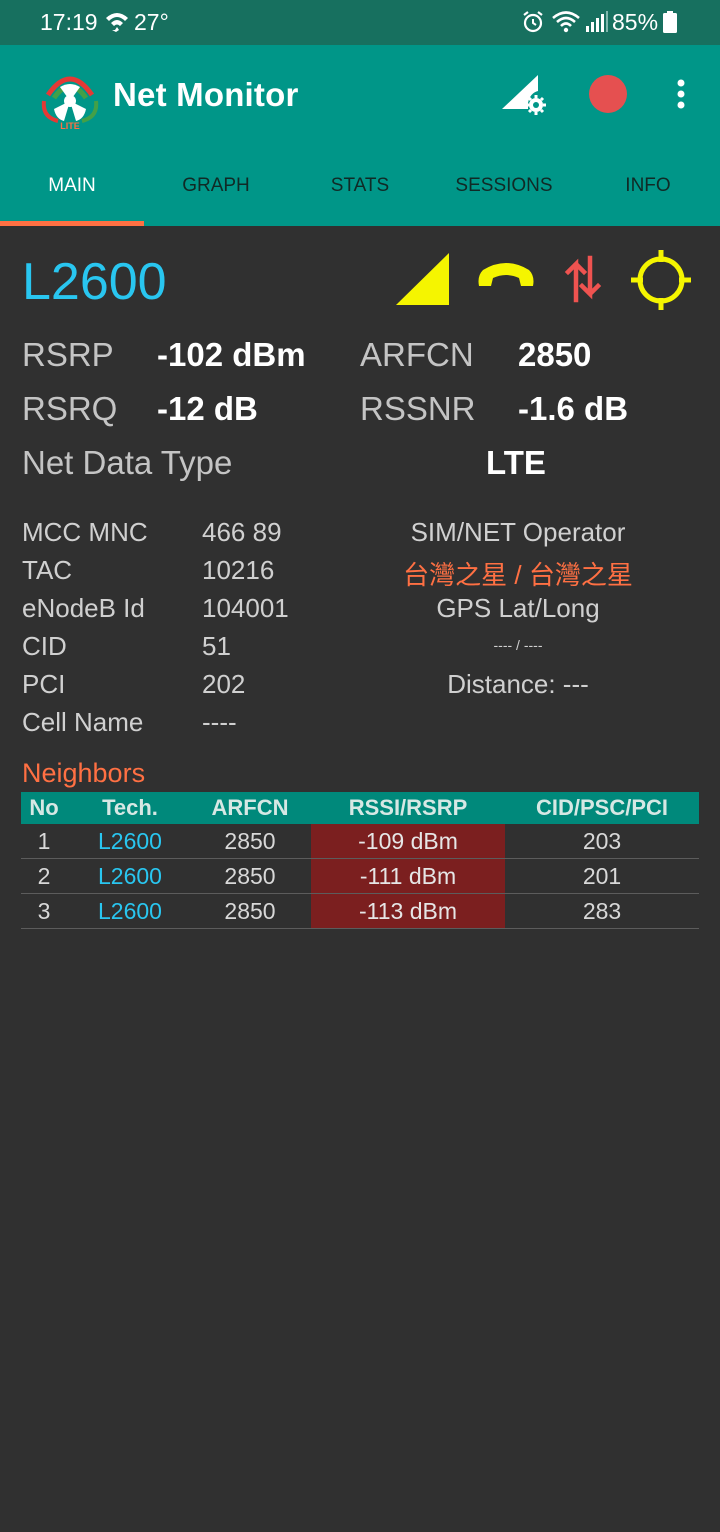 This screenshot has width=720, height=1532. Describe the element at coordinates (417, 354) in the screenshot. I see `arfcn-label: ARFCN` at that location.